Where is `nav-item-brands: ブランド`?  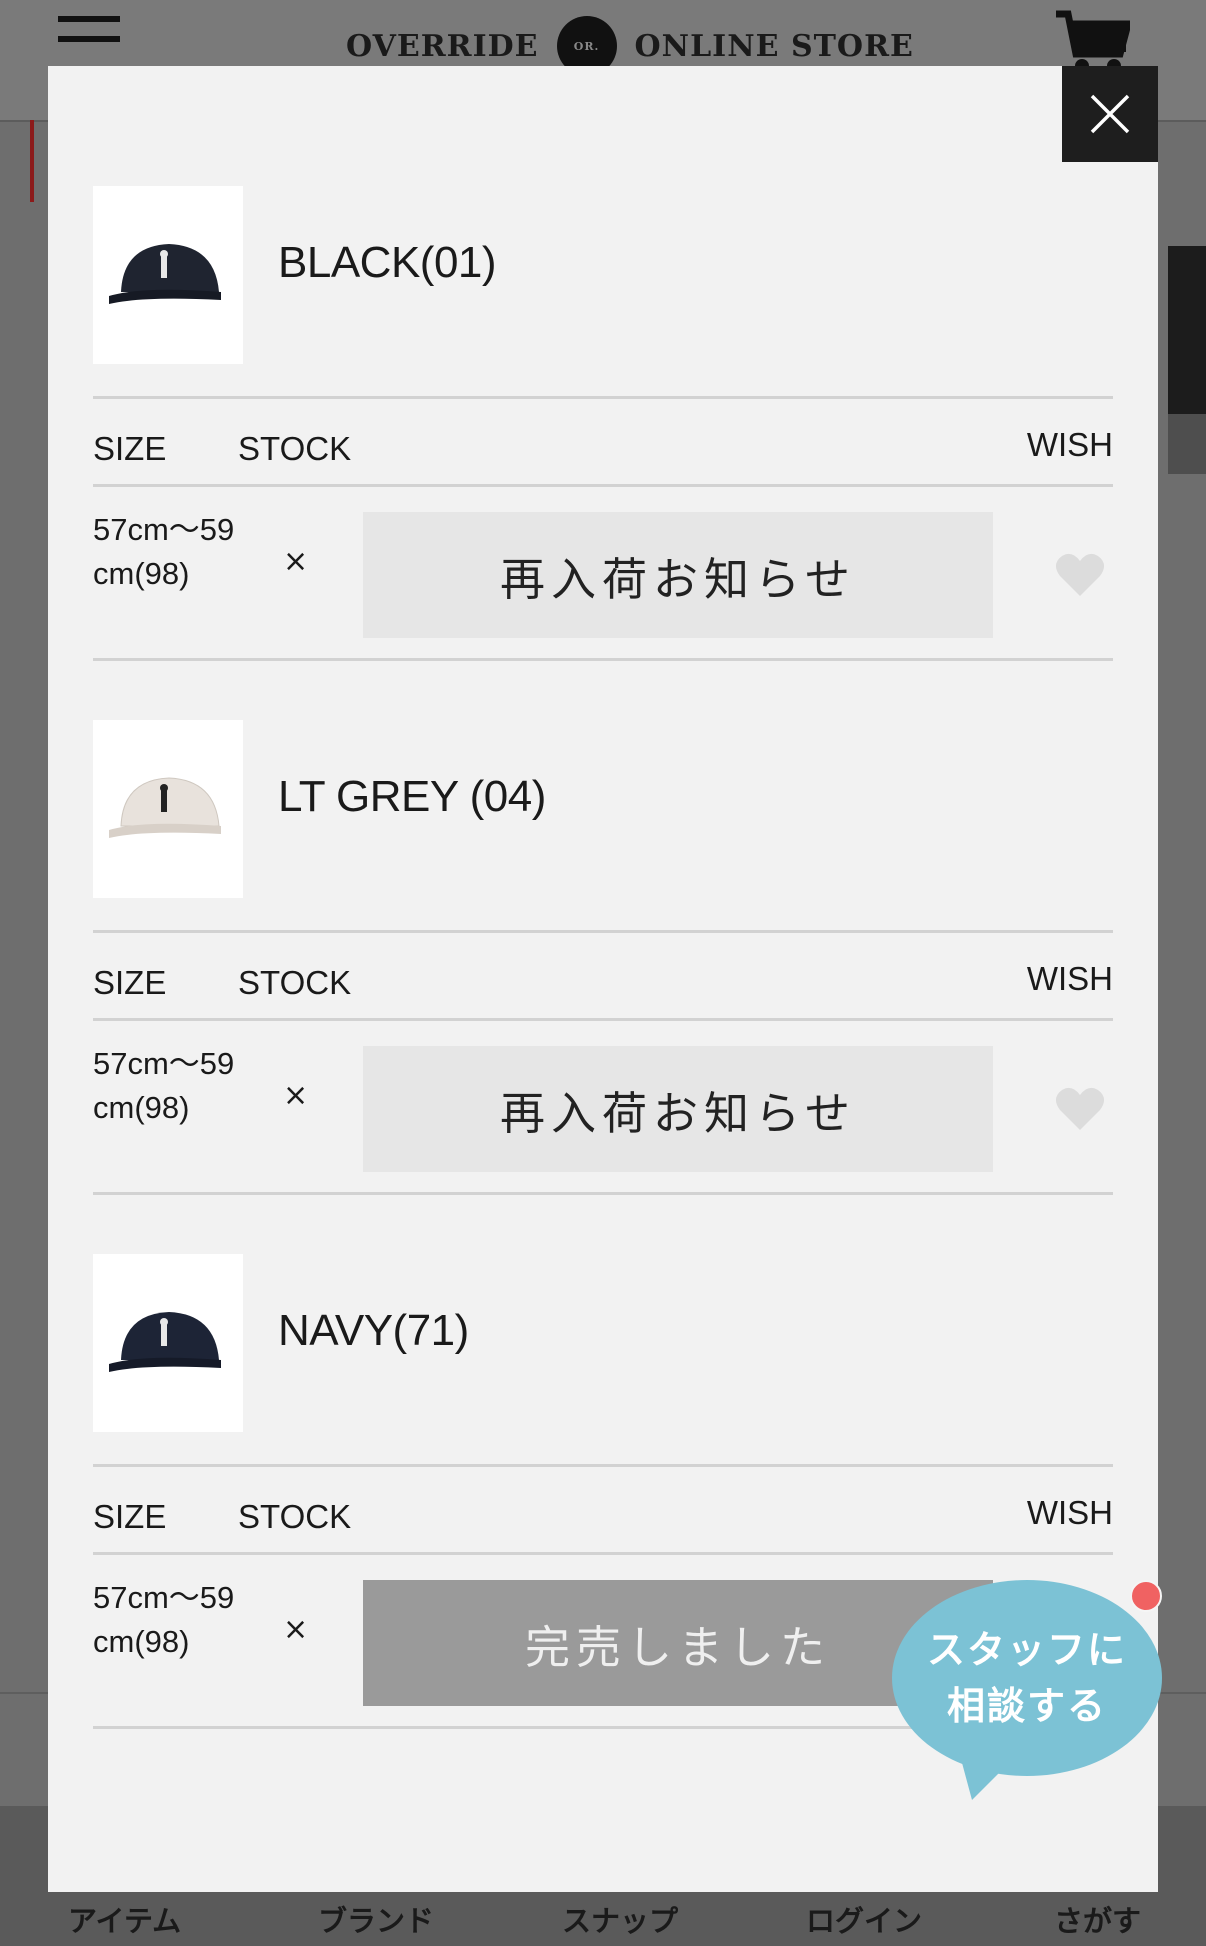
nav-item-brands: ブランド is located at coordinates (376, 1919).